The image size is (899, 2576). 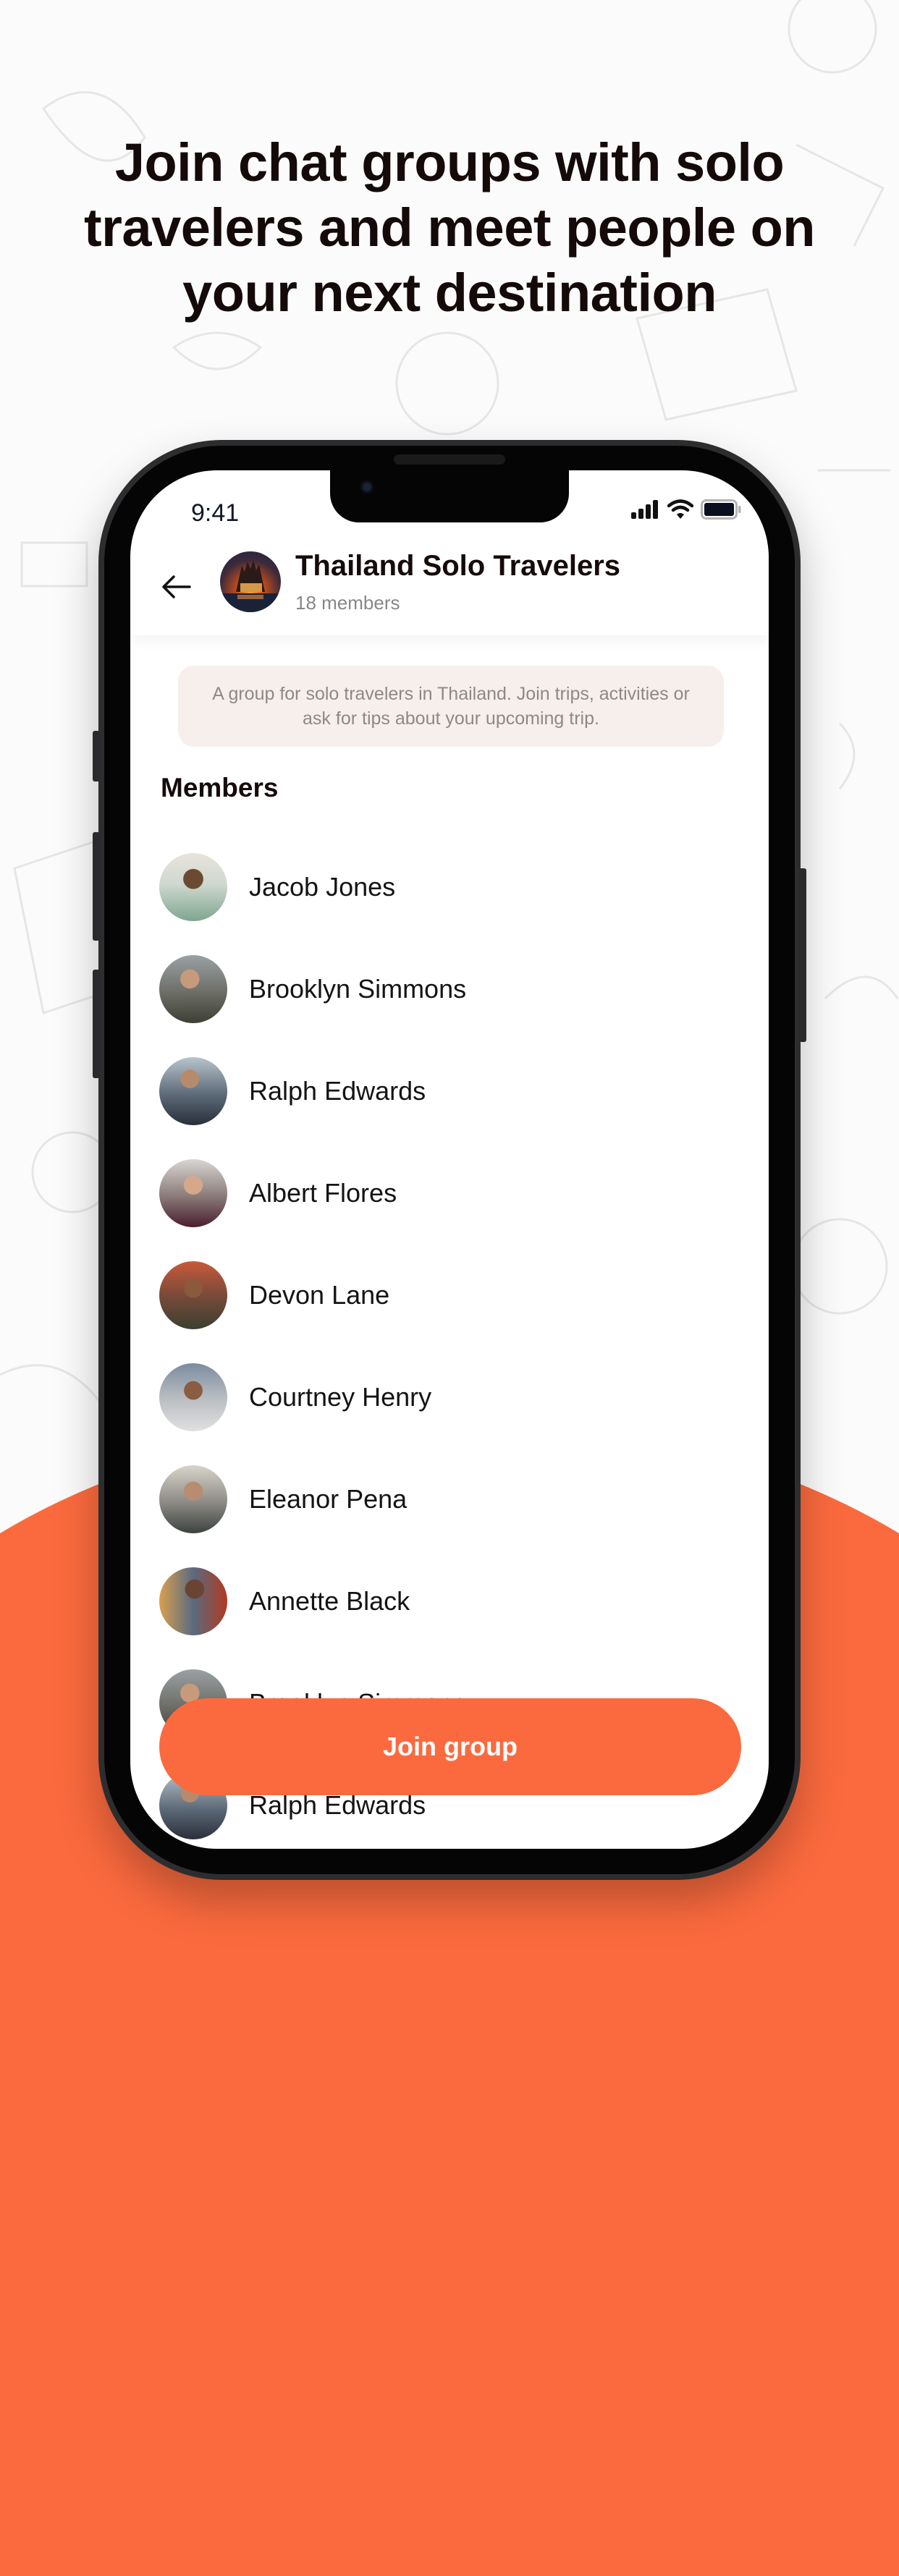 What do you see at coordinates (328, 1498) in the screenshot?
I see `member-name: Eleanor Pena` at bounding box center [328, 1498].